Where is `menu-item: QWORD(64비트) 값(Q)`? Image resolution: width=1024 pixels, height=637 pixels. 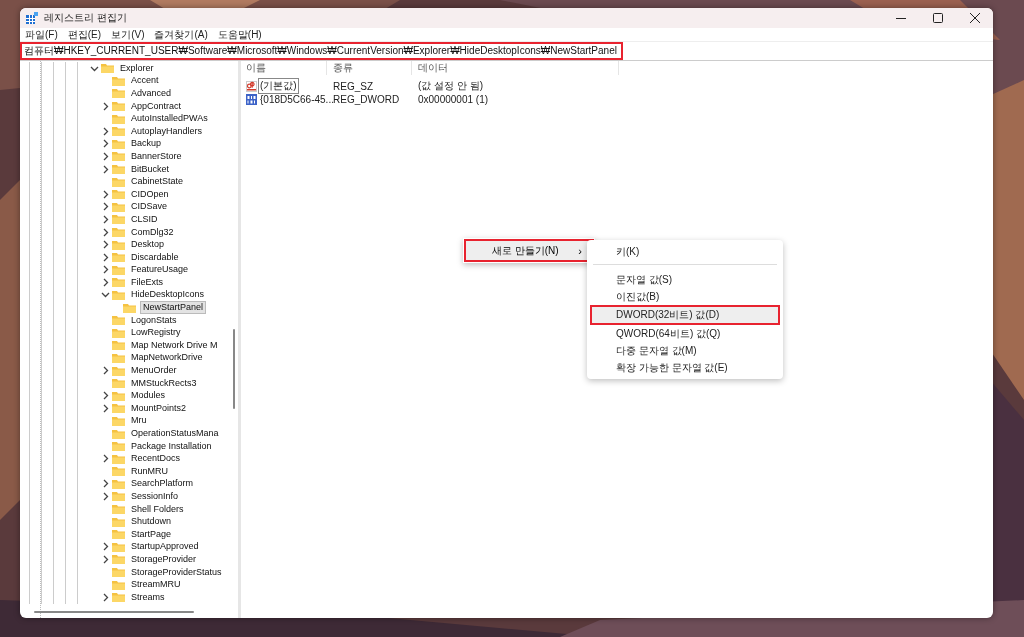
menu-item: QWORD(64비트) 값(Q) is located at coordinates (685, 333).